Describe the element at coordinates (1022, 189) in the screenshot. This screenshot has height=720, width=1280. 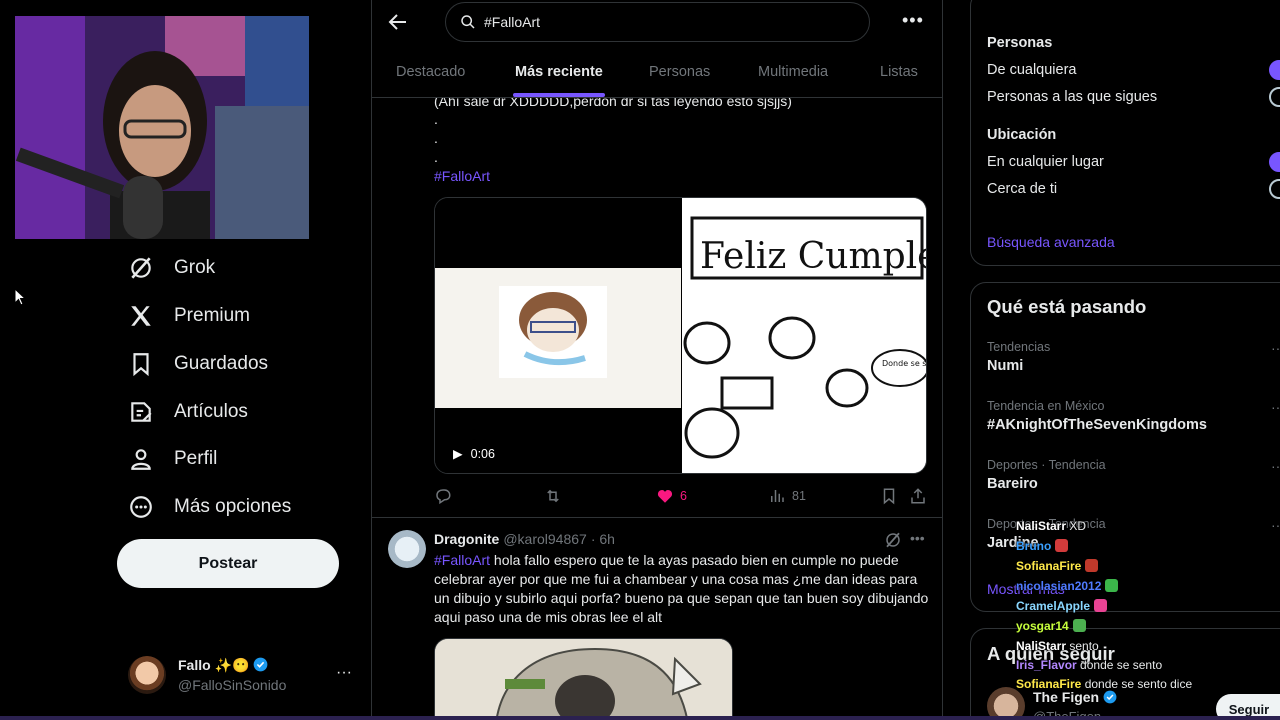
I see `filter-location-near: Cerca de ti` at that location.